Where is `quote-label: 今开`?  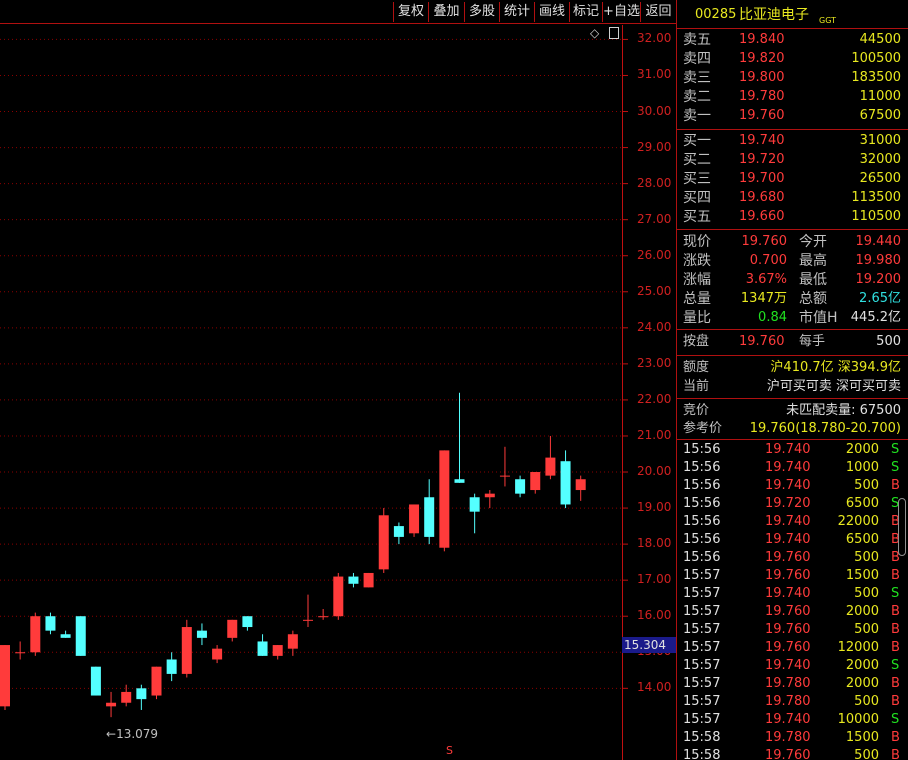 quote-label: 今开 is located at coordinates (813, 242).